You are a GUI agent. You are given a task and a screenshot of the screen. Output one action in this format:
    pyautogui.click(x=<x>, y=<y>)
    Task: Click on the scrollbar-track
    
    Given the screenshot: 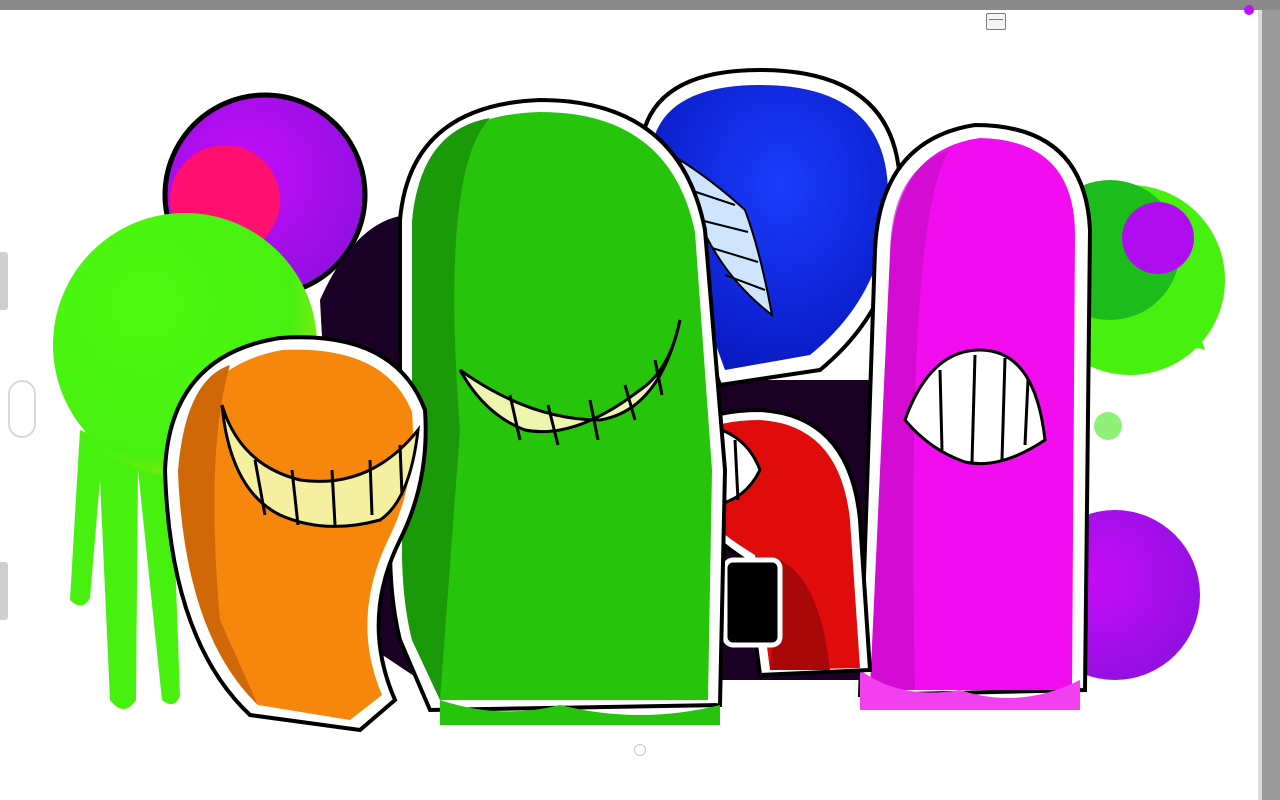 What is the action you would take?
    pyautogui.click(x=1271, y=405)
    